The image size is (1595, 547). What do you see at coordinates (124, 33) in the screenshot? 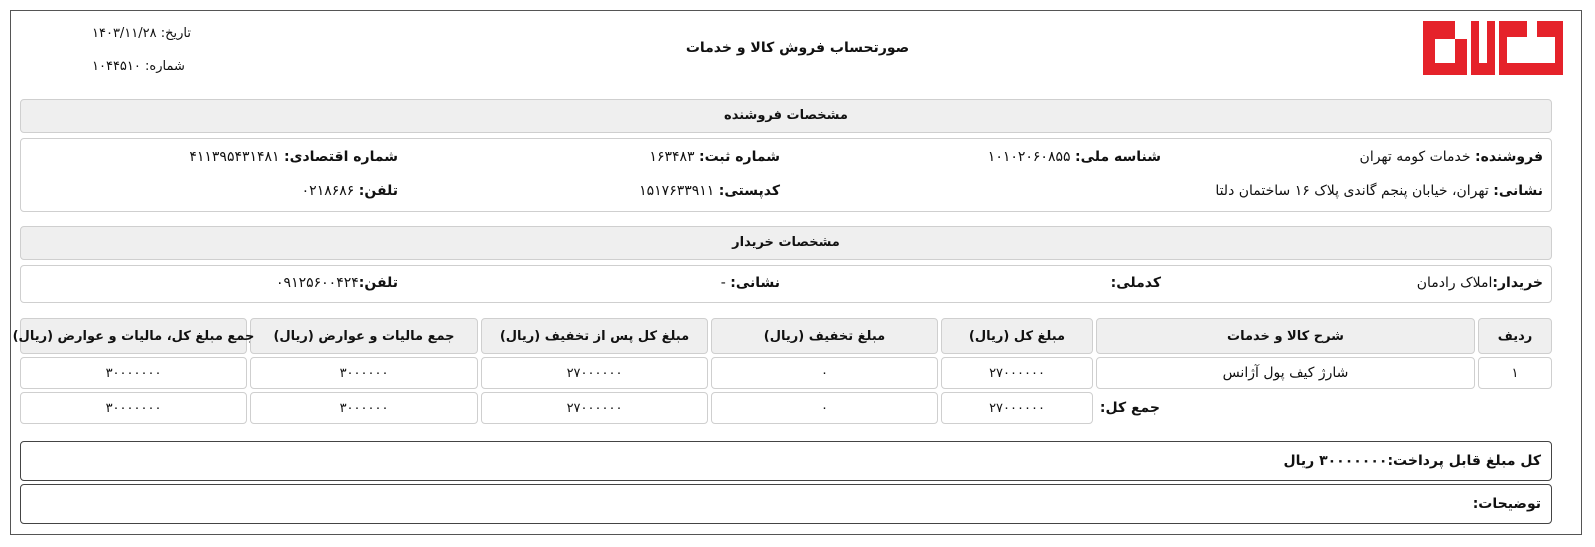
I see `date-value: ۱۴۰۳/۱۱/۲۸` at bounding box center [124, 33].